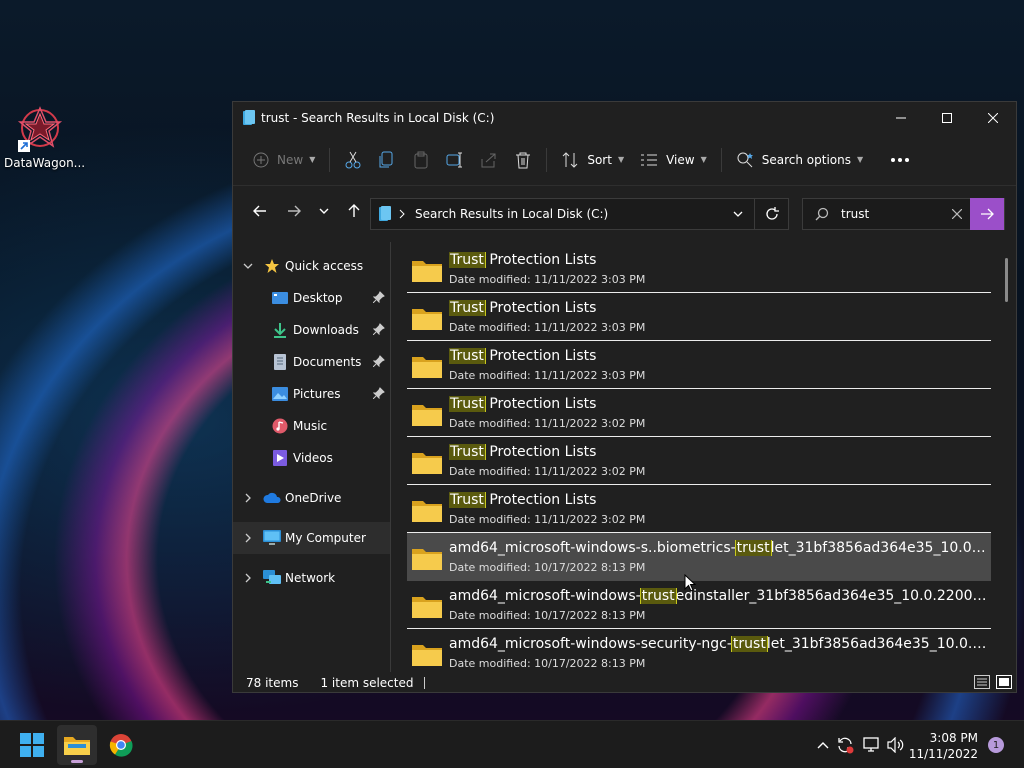  I want to click on taskbar-file-explorer, so click(77, 745).